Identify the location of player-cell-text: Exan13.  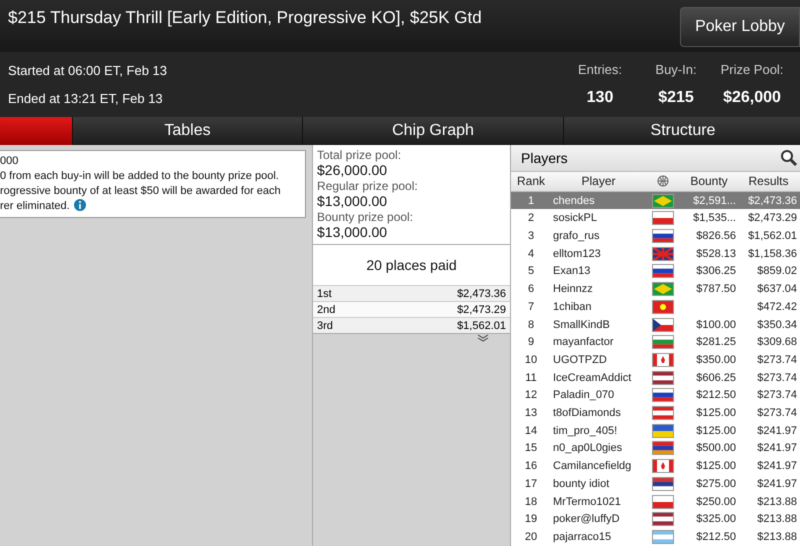
(572, 271).